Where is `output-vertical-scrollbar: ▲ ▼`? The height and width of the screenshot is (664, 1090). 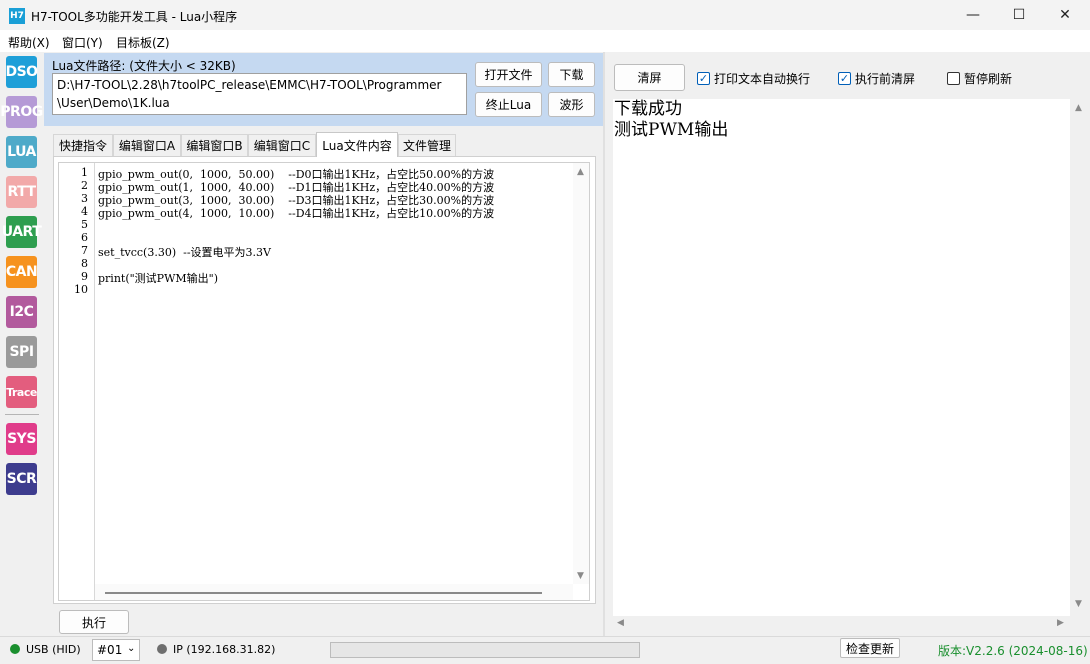
output-vertical-scrollbar: ▲ ▼ is located at coordinates (1078, 357).